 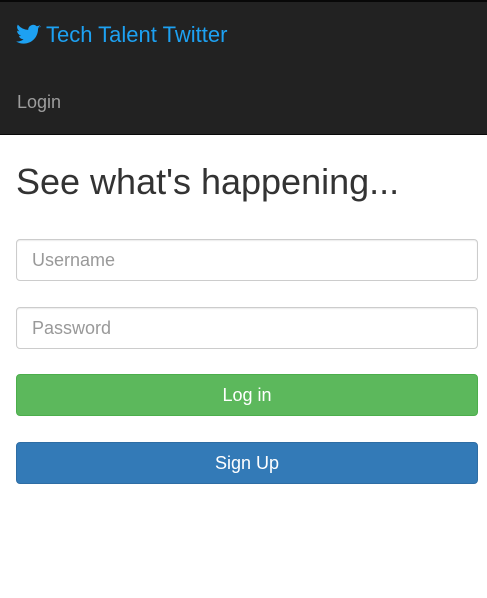 I want to click on brand-title: Tech Talent Twitter, so click(x=137, y=34).